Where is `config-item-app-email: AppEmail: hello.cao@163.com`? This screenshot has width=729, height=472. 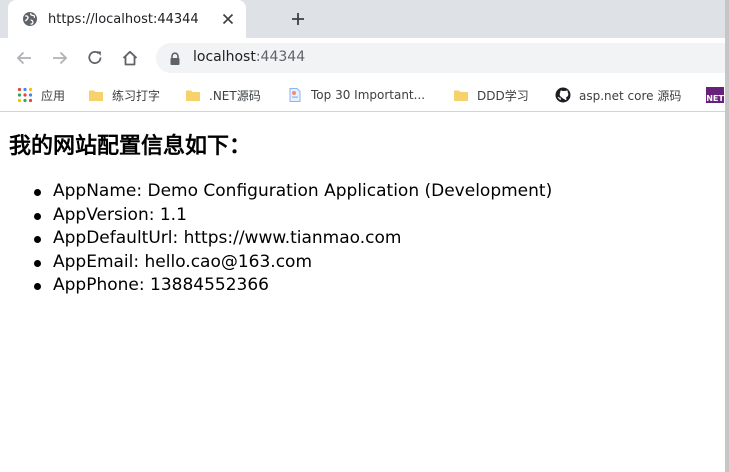 config-item-app-email: AppEmail: hello.cao@163.com is located at coordinates (292, 263).